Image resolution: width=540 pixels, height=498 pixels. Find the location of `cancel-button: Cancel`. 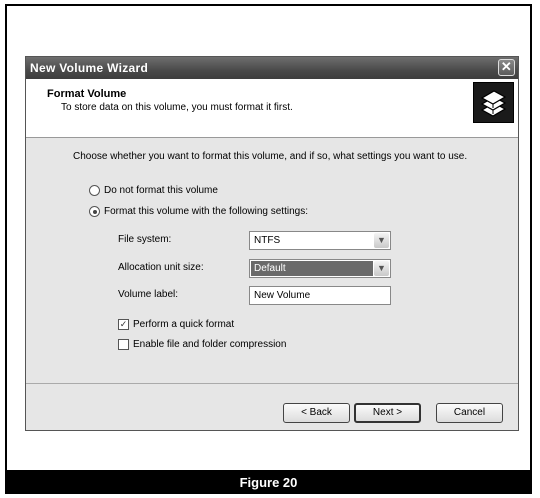

cancel-button: Cancel is located at coordinates (469, 413).